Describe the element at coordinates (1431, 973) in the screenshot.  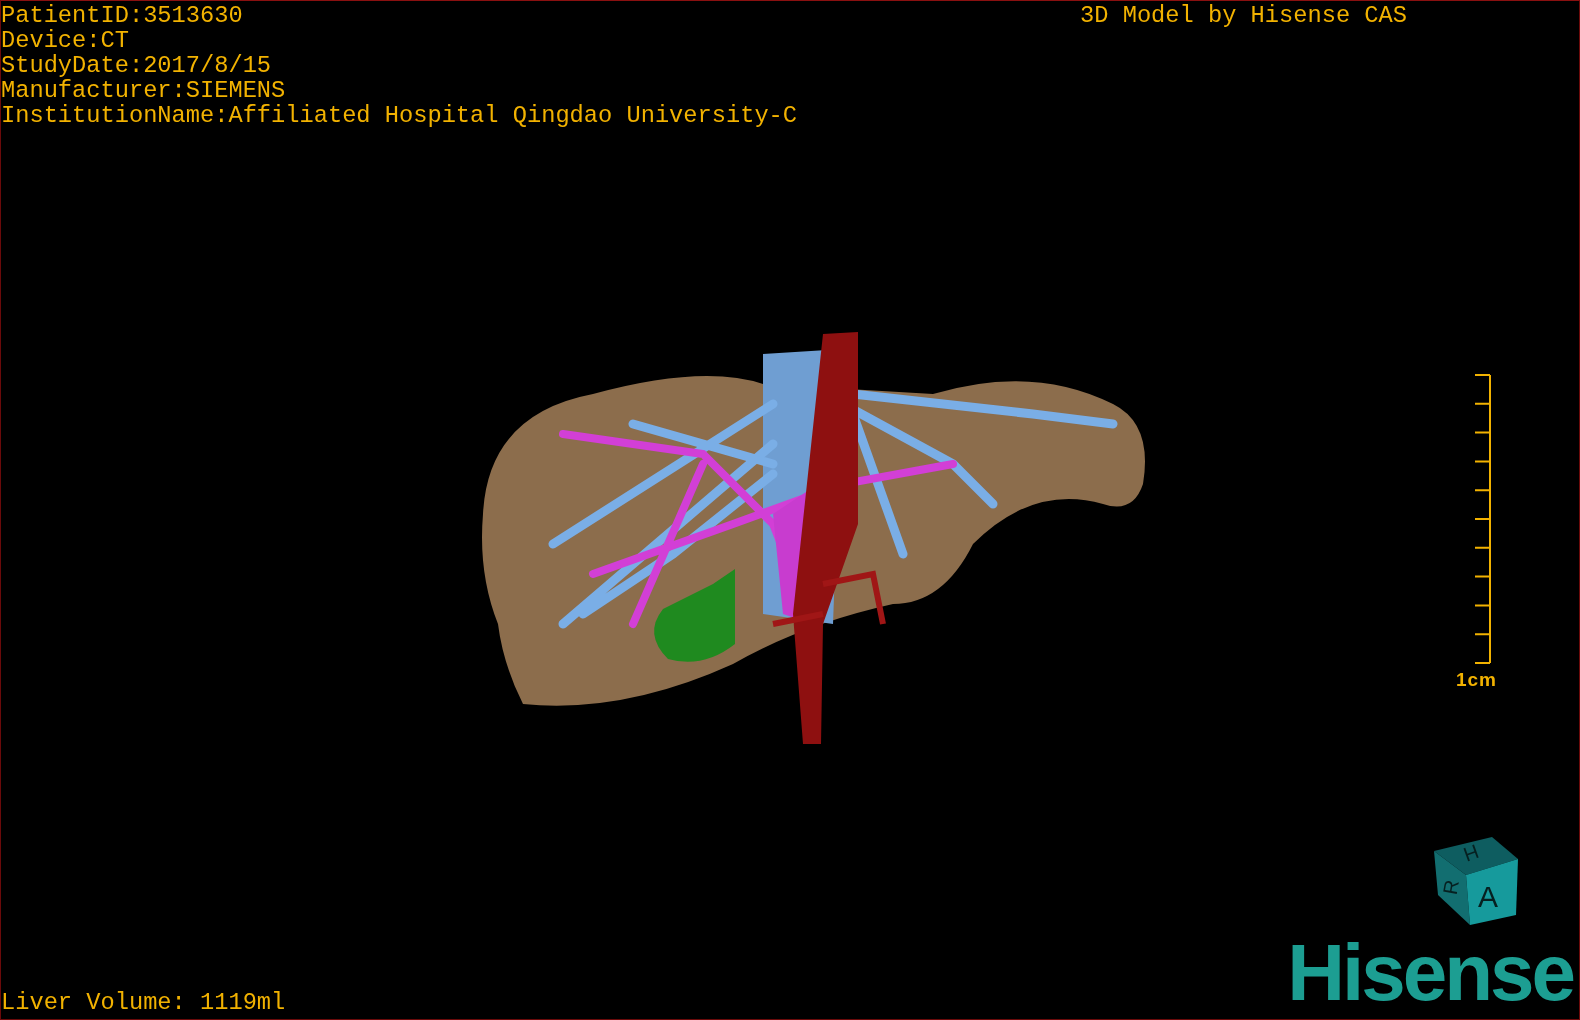
I see `logo: Hisense` at that location.